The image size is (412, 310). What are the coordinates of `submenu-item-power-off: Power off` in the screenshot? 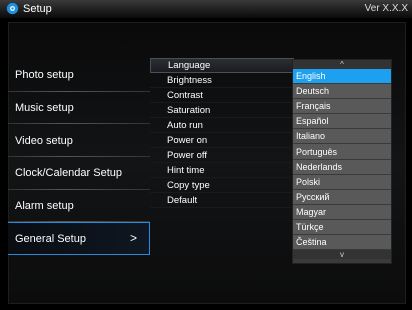 It's located at (222, 155).